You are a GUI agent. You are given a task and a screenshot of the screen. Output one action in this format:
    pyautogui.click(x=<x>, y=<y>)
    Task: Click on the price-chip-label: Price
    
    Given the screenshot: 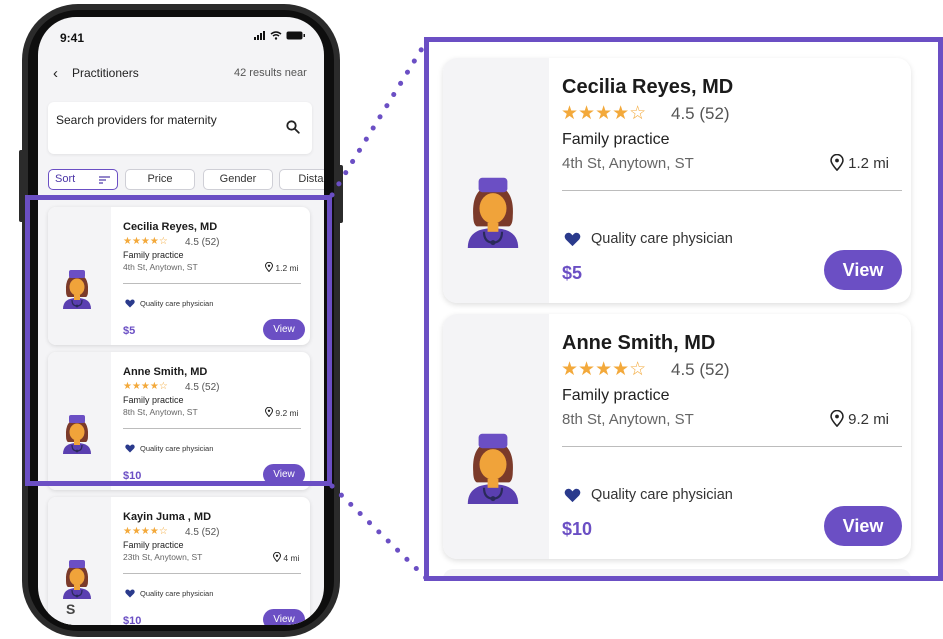 What is the action you would take?
    pyautogui.click(x=160, y=179)
    